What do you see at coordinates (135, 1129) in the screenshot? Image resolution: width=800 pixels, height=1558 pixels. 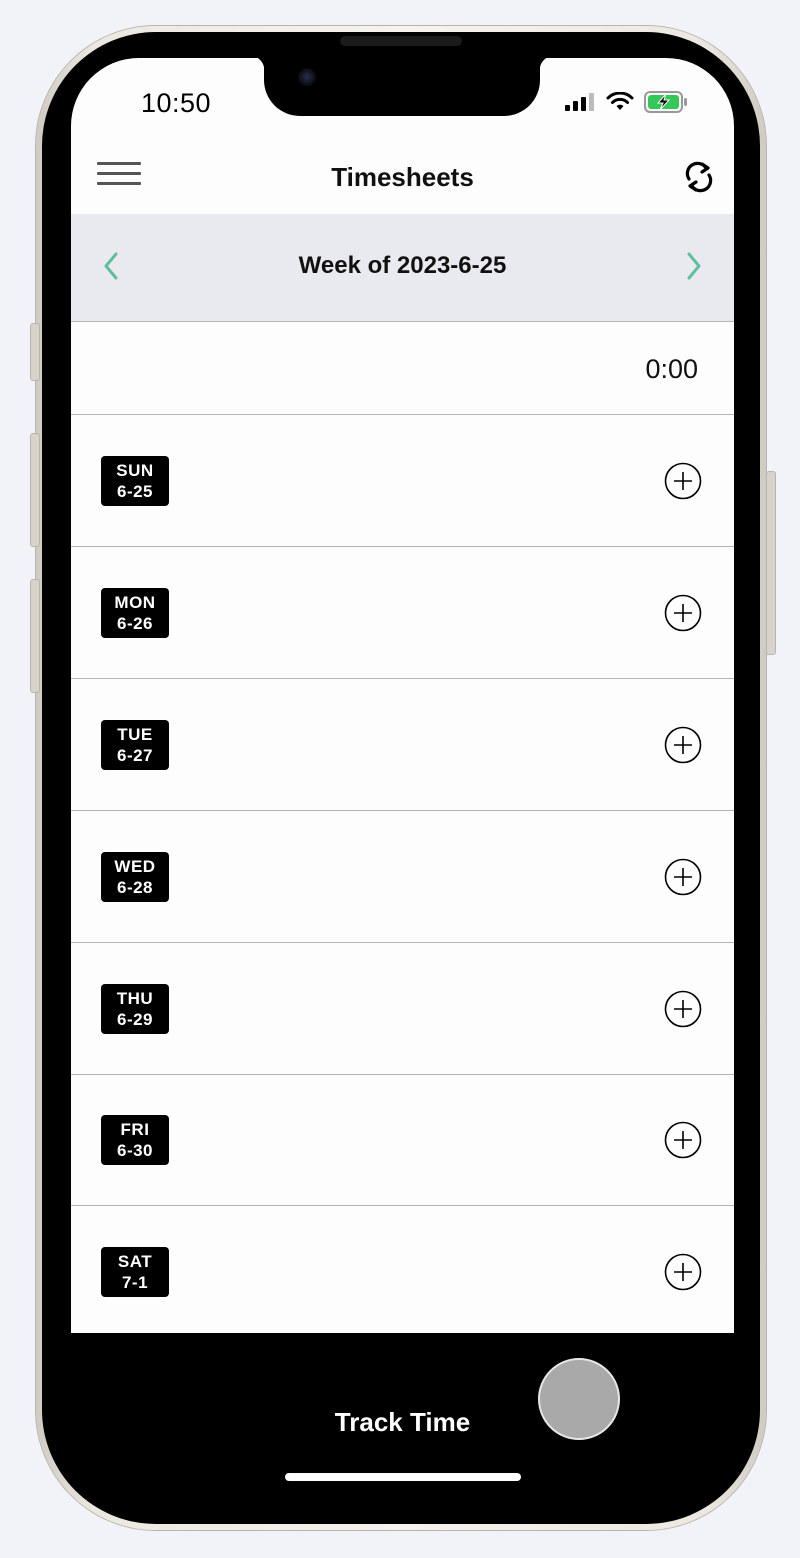 I see `day-name: FRI` at bounding box center [135, 1129].